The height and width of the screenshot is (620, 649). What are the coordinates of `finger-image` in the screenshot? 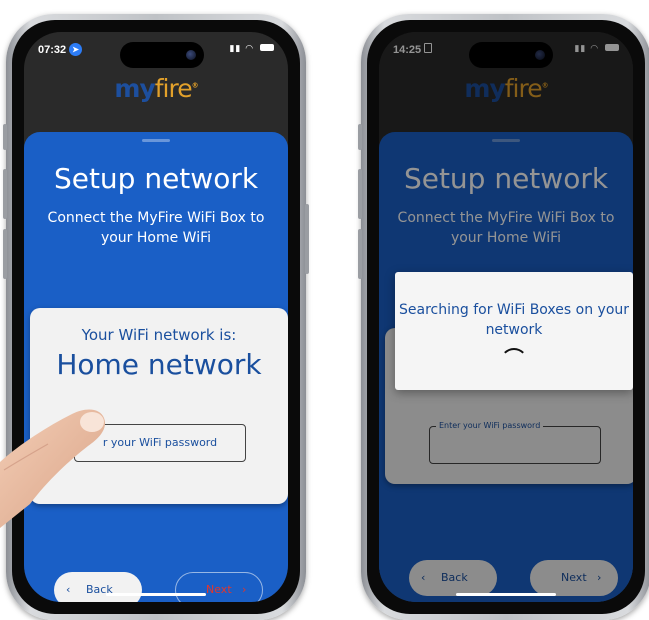 It's located at (53, 468).